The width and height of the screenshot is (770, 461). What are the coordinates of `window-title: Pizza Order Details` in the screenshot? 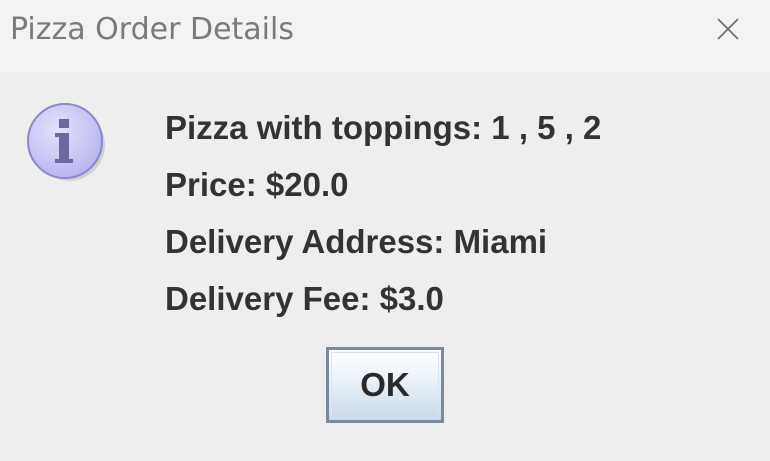 It's located at (152, 29).